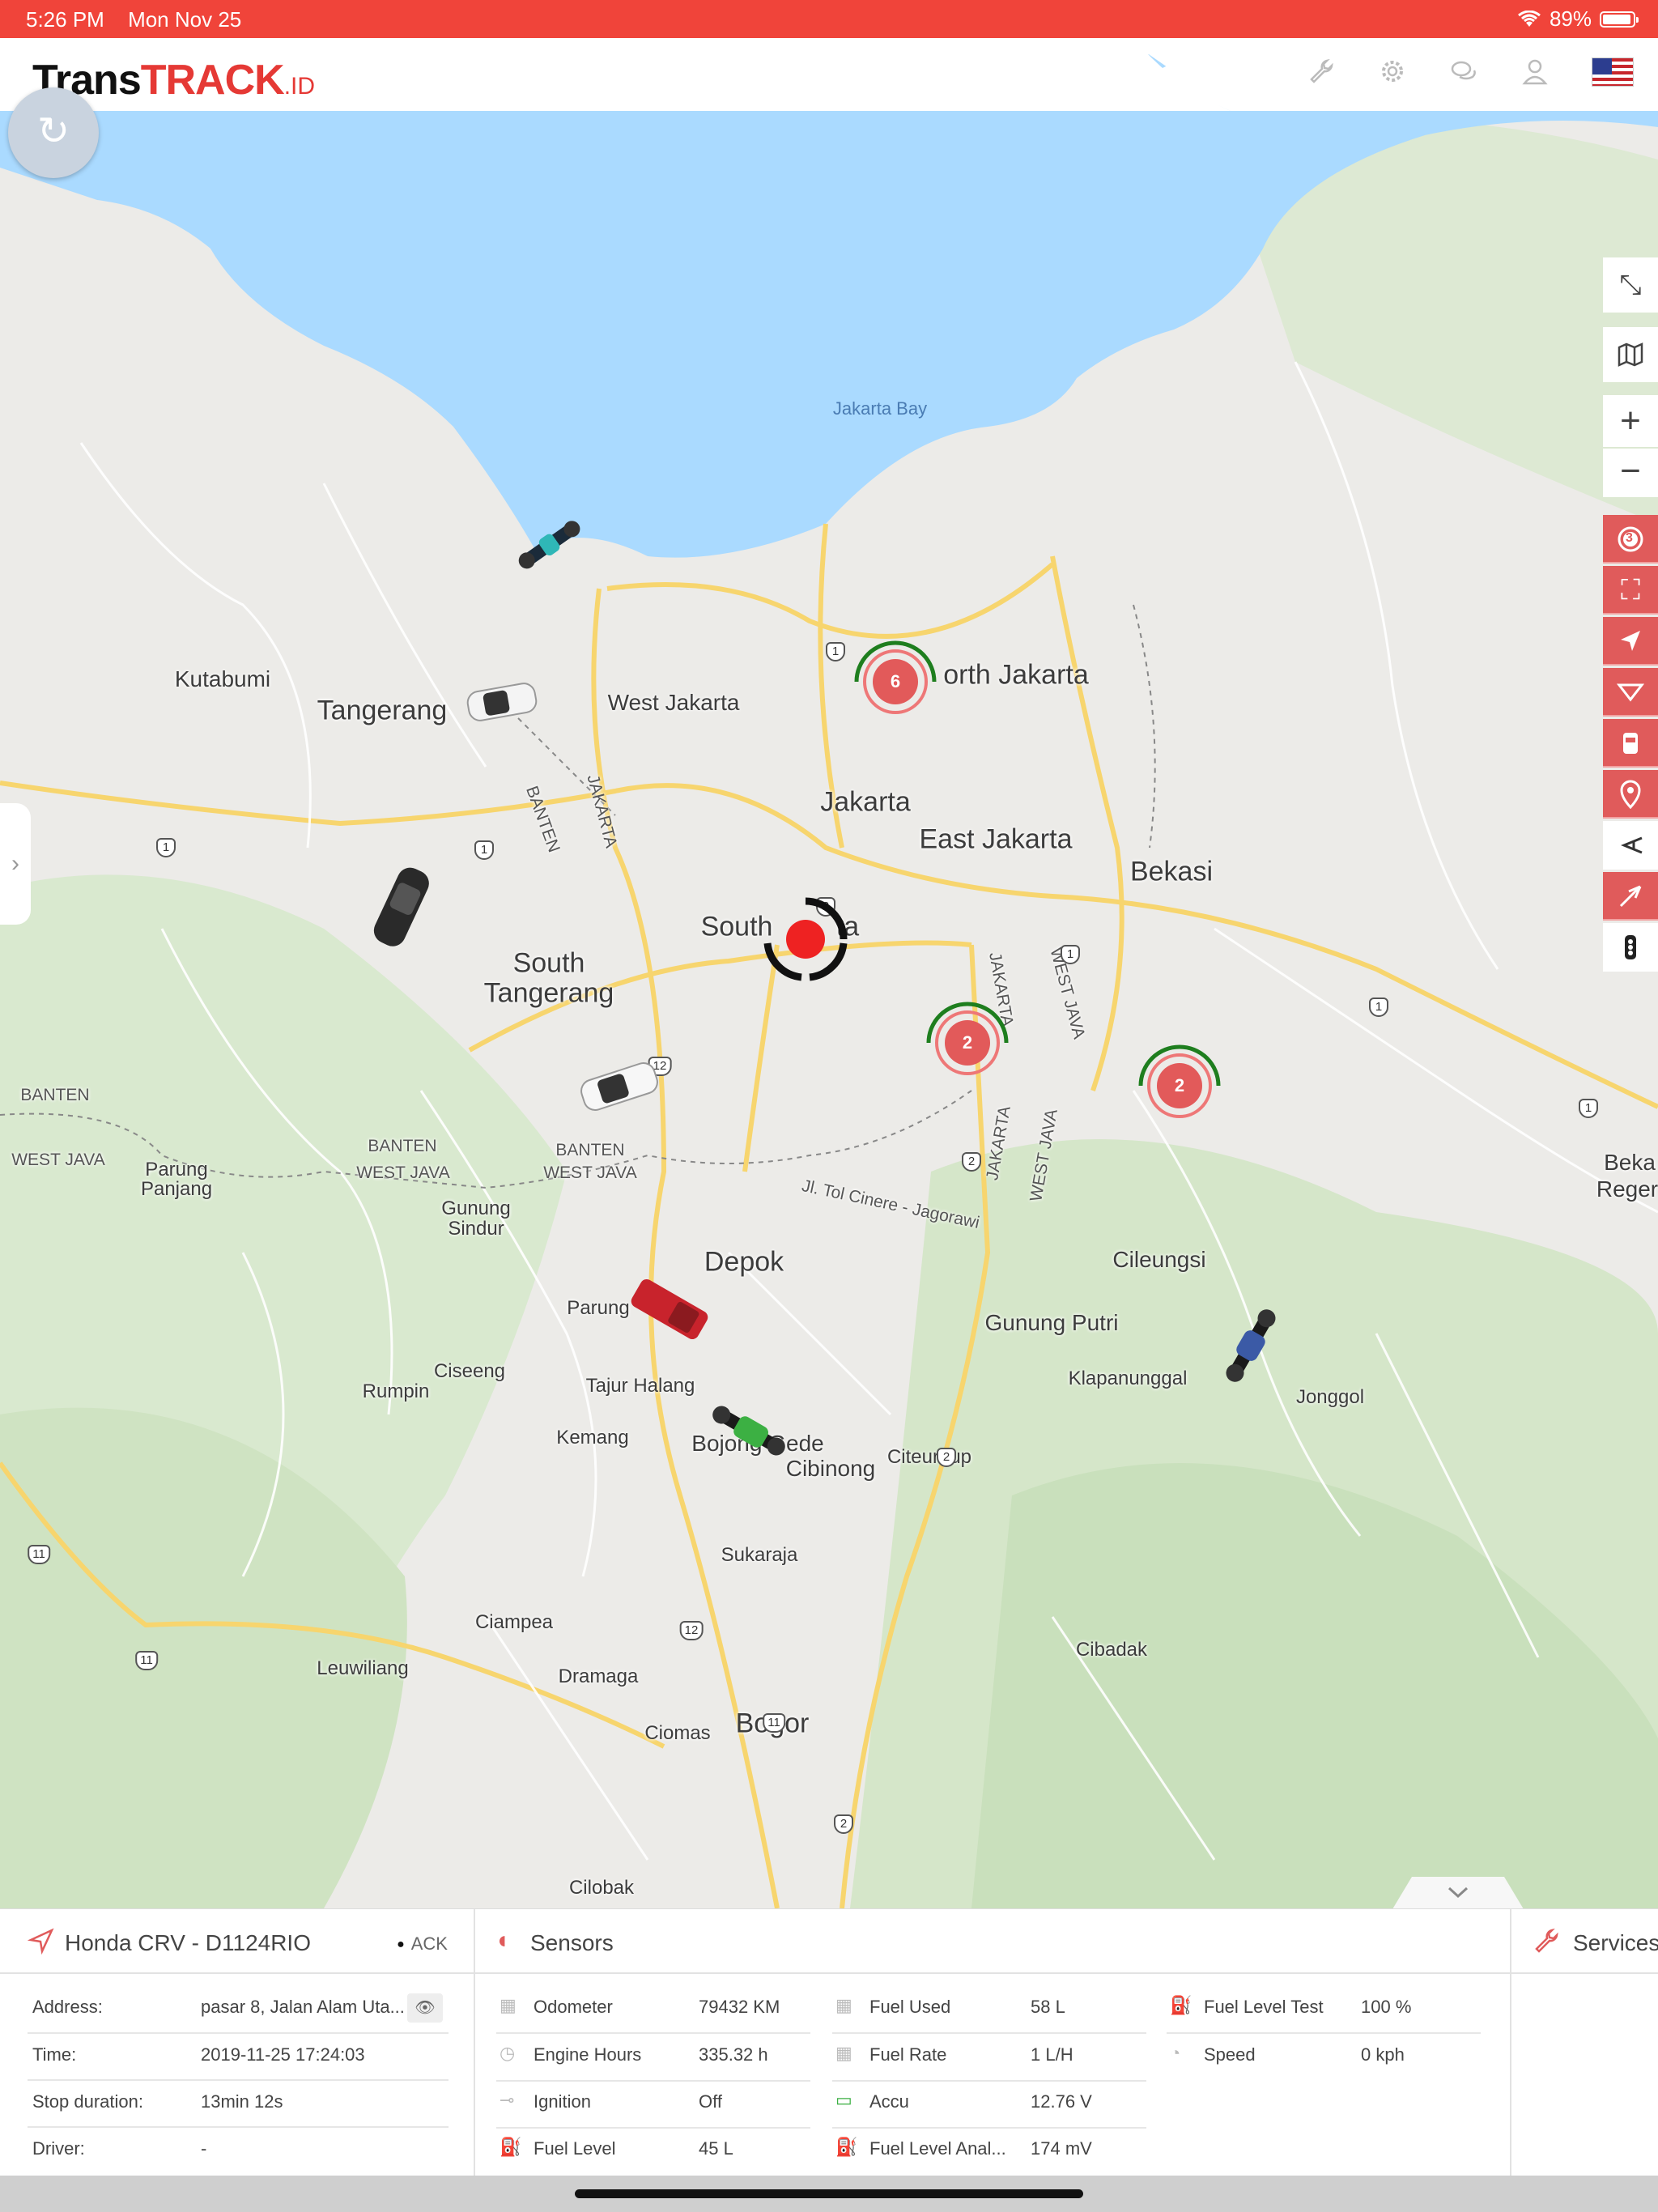 The image size is (1658, 2212). I want to click on route-button, so click(1630, 845).